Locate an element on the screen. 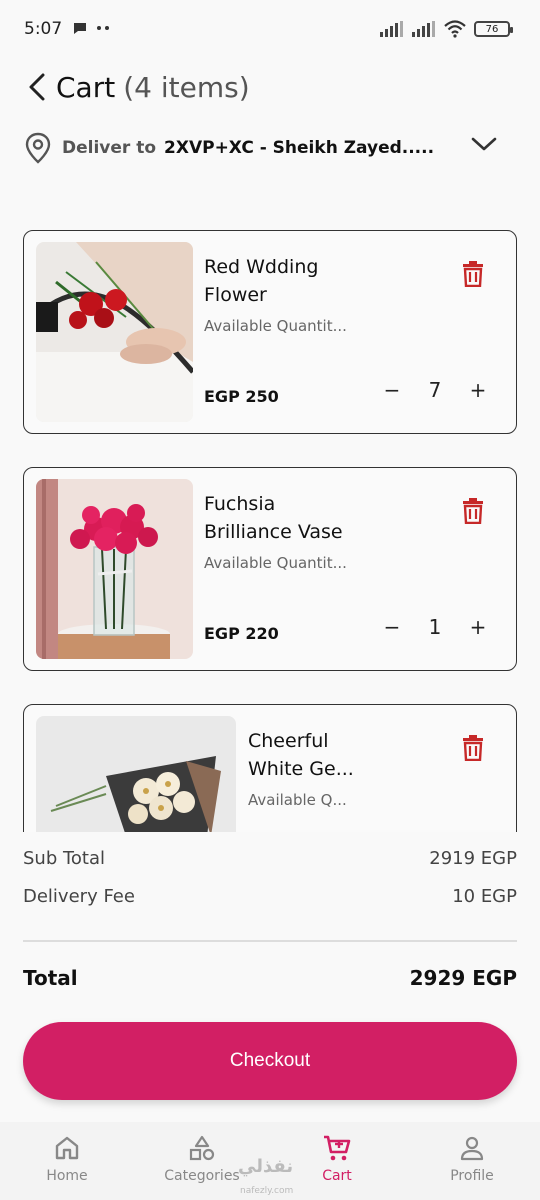 The width and height of the screenshot is (540, 1200). quantity-value: 1 is located at coordinates (435, 627).